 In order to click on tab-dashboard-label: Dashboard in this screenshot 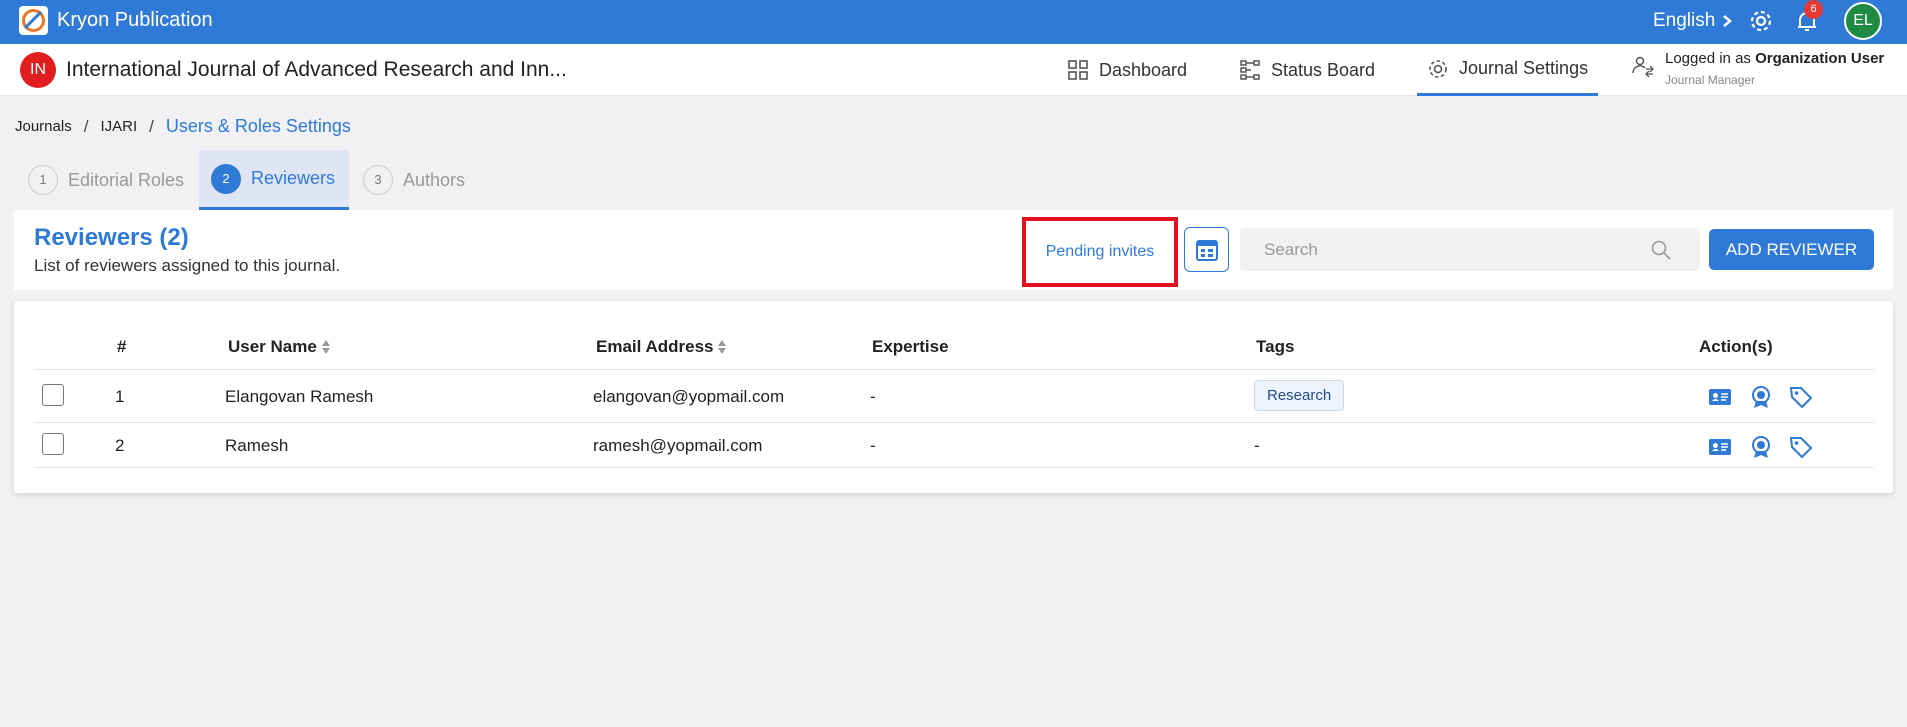, I will do `click(1143, 69)`.